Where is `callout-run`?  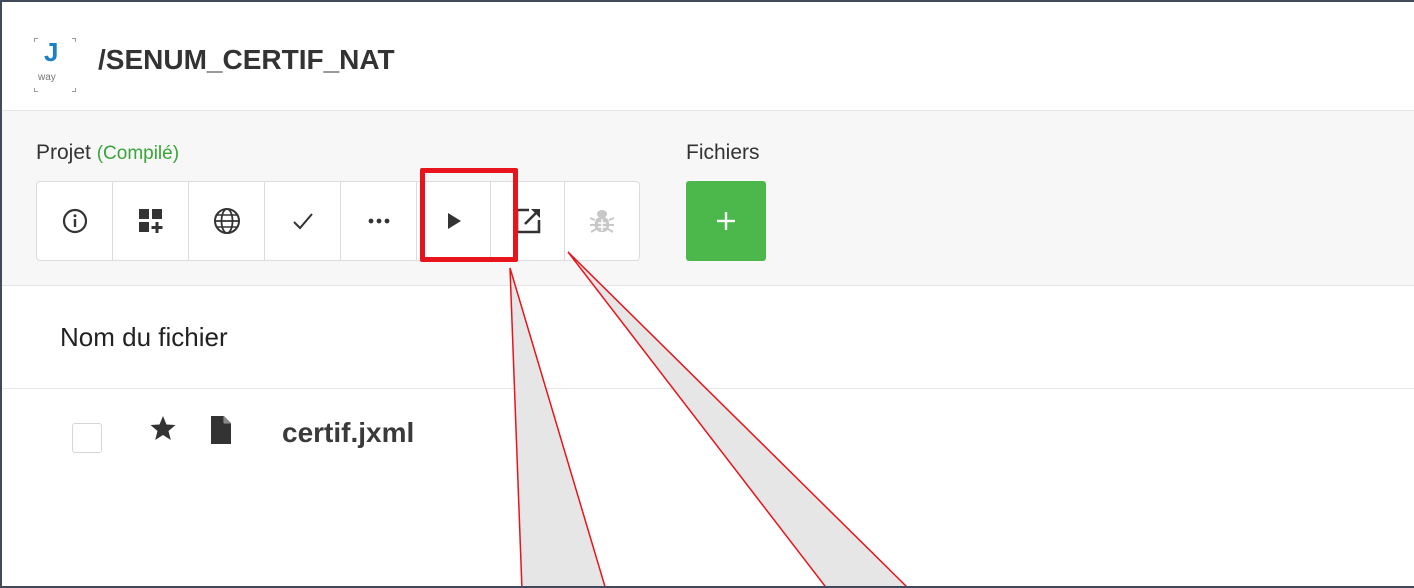
callout-run is located at coordinates (557, 426).